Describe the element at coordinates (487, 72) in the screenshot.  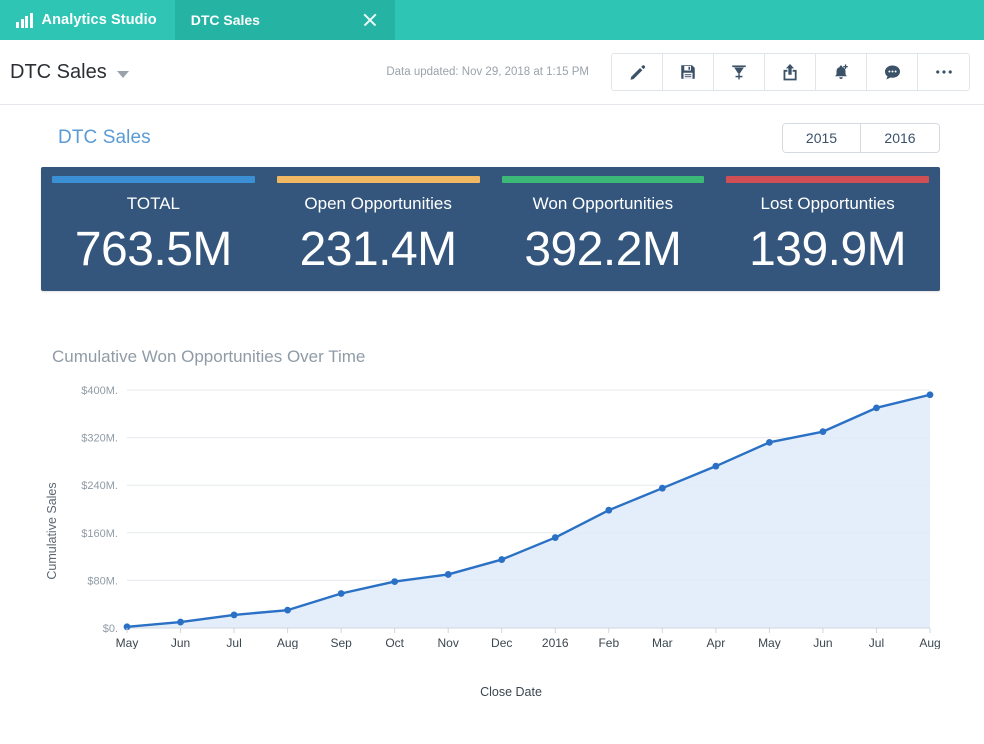
I see `data-updated-text: Data updated: Nov 29, 2018 at 1:15 PM` at that location.